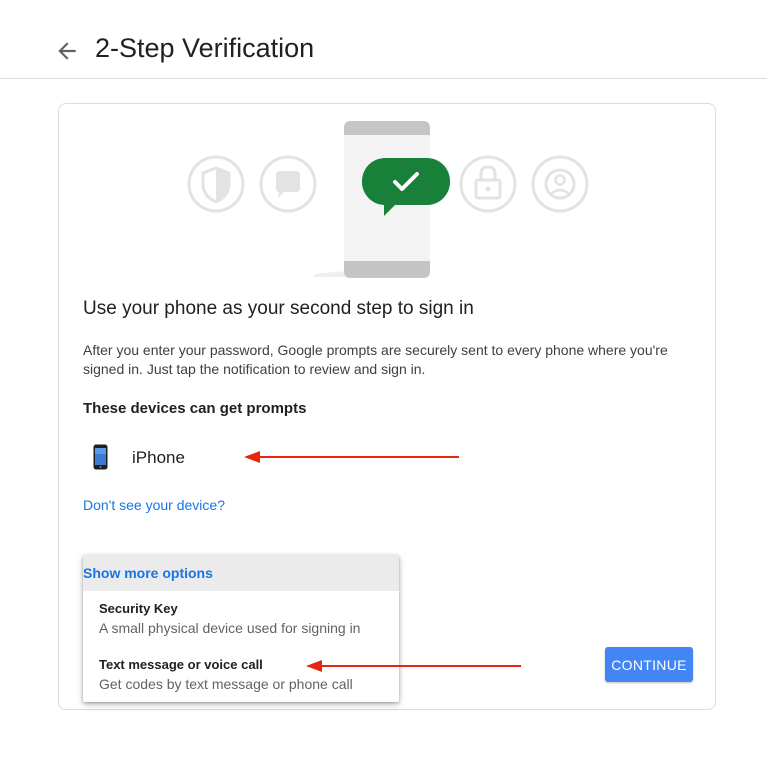 The width and height of the screenshot is (767, 774). I want to click on page-header: 2-Step Verification, so click(383, 39).